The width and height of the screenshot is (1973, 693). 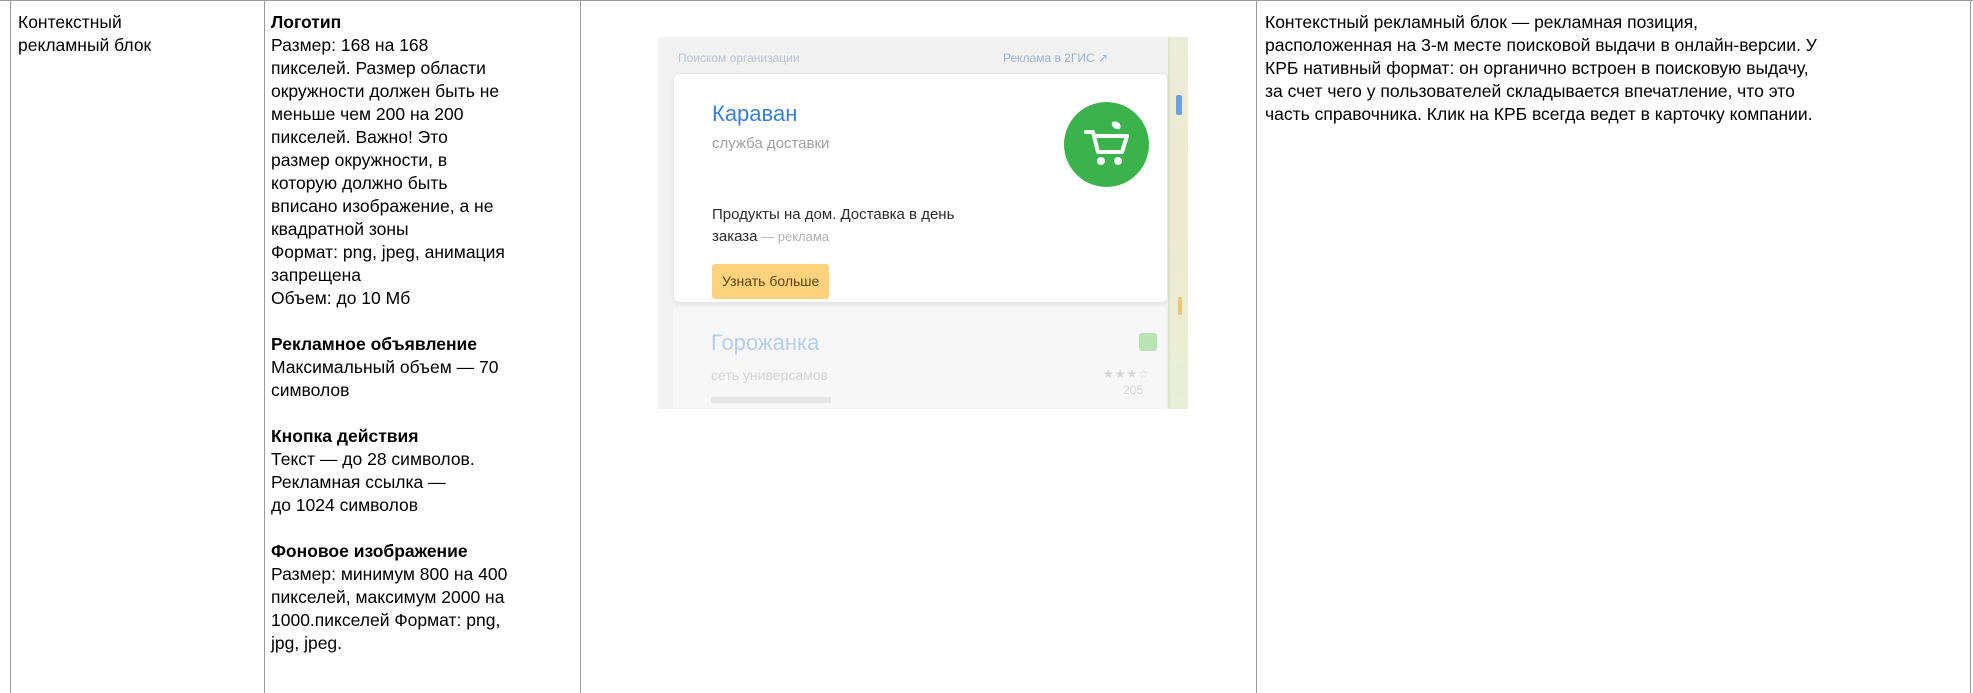 I want to click on preview-topbar: Поиском организации Реклама в 2ГИС ↗, so click(x=923, y=57).